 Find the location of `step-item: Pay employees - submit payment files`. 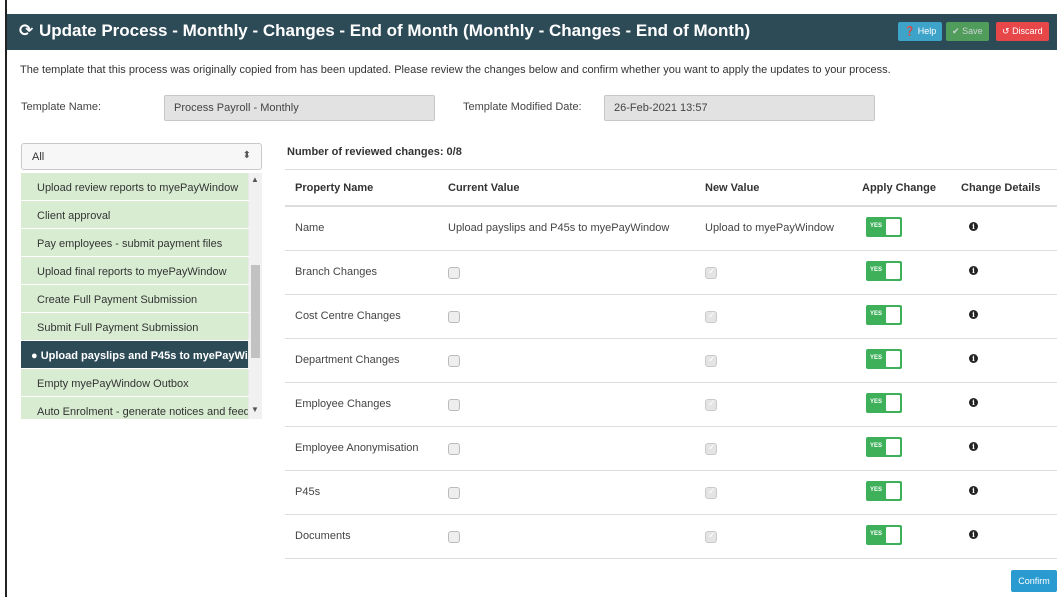

step-item: Pay employees - submit payment files is located at coordinates (141, 243).